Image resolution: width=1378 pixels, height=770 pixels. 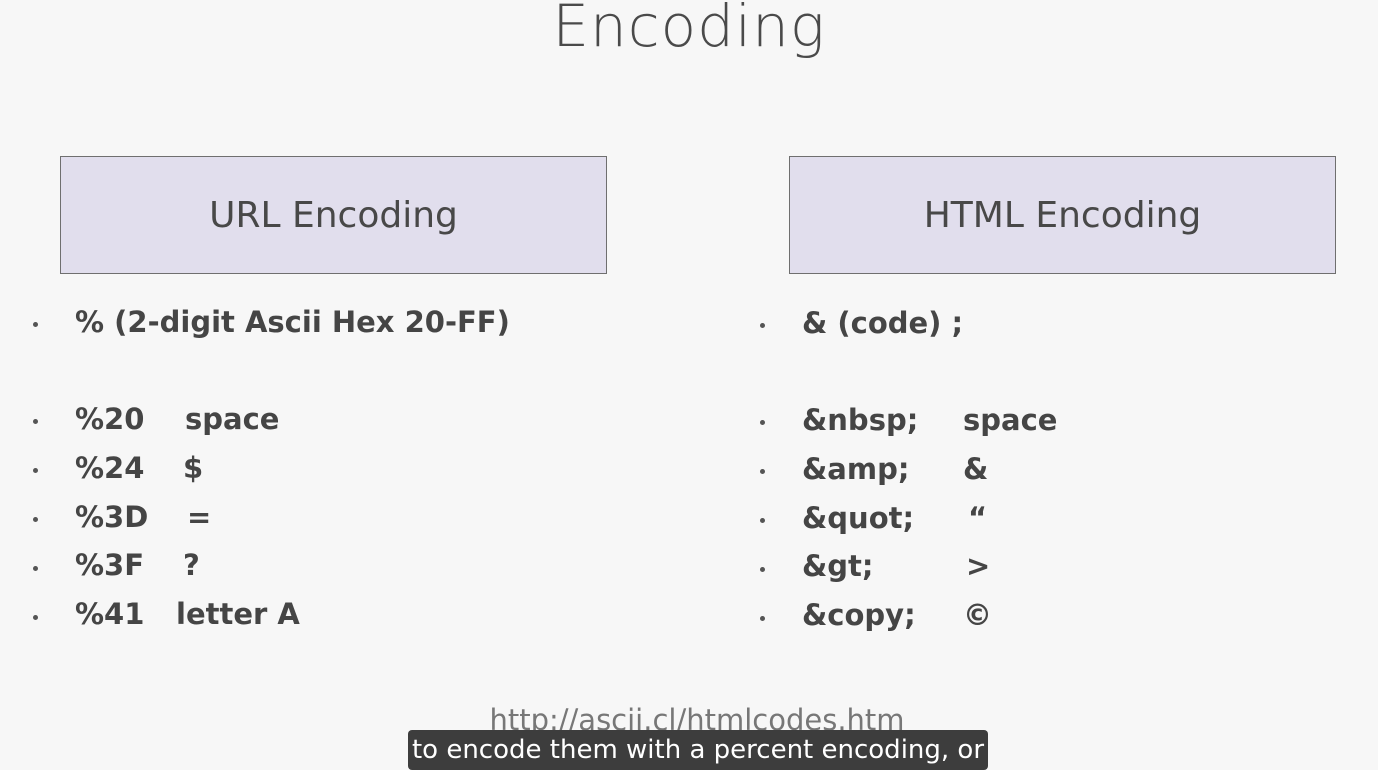 What do you see at coordinates (978, 518) in the screenshot?
I see `html-meaning: “` at bounding box center [978, 518].